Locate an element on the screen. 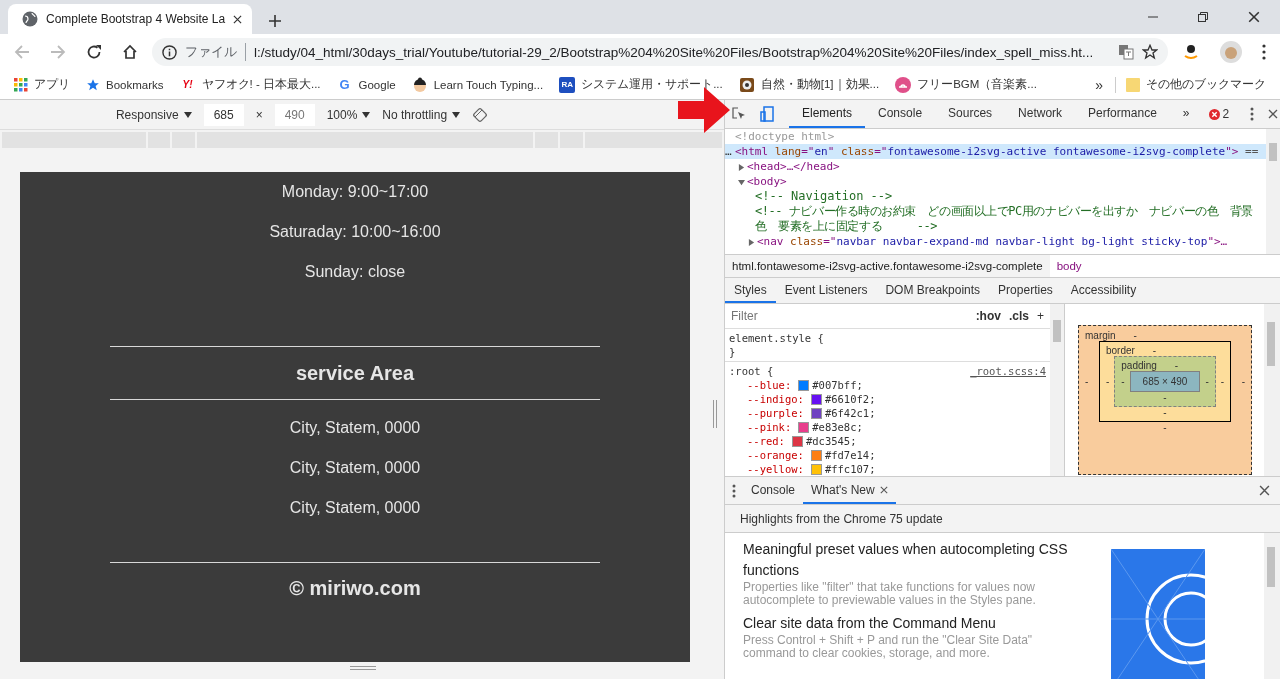  devtools-tab: Network is located at coordinates (1040, 114).